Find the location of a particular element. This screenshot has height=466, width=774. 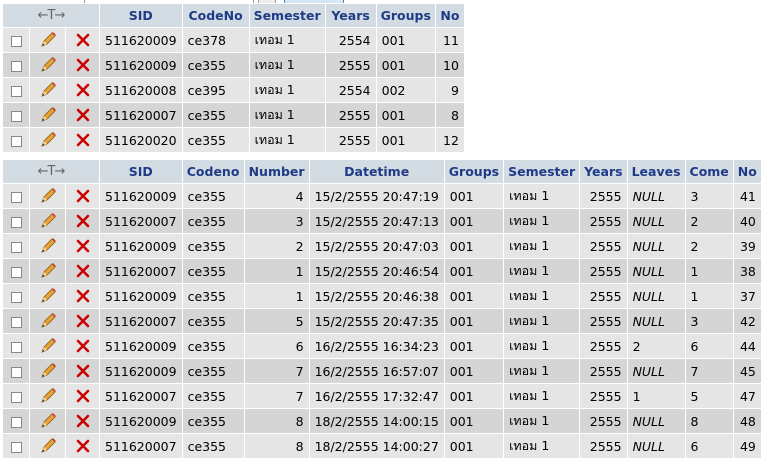

table-row: 511620009 ce355 เทอม 1 2555 001 10 is located at coordinates (233, 65).